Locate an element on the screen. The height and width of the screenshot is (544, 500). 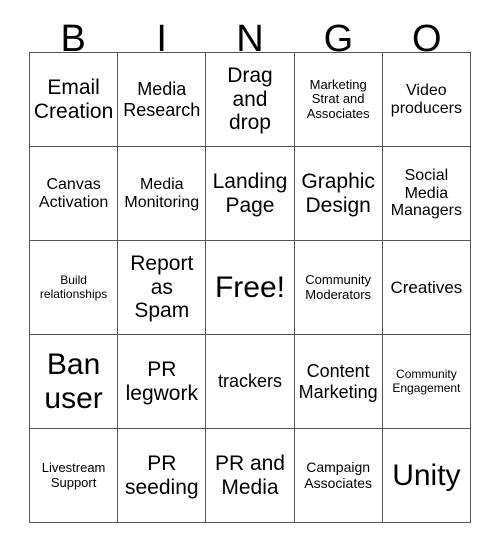
bingo-cell-label: trackers is located at coordinates (249, 381).